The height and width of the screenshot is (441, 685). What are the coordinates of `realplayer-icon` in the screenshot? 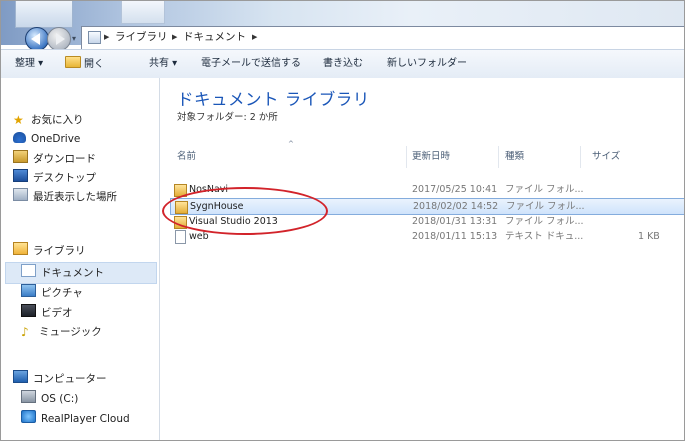 It's located at (28, 416).